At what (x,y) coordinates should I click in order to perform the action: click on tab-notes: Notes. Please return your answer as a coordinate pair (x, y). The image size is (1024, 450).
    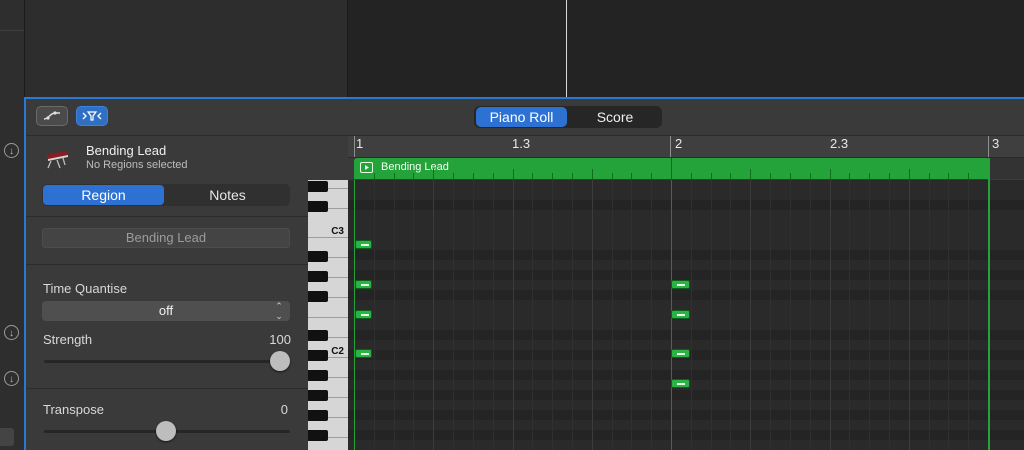
    Looking at the image, I should click on (227, 195).